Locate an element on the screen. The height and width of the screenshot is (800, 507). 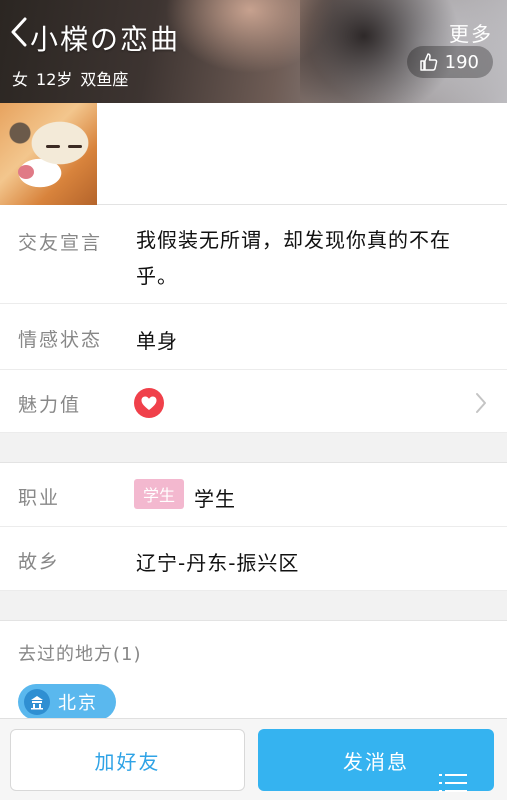
chevron-right-icon is located at coordinates (481, 403).